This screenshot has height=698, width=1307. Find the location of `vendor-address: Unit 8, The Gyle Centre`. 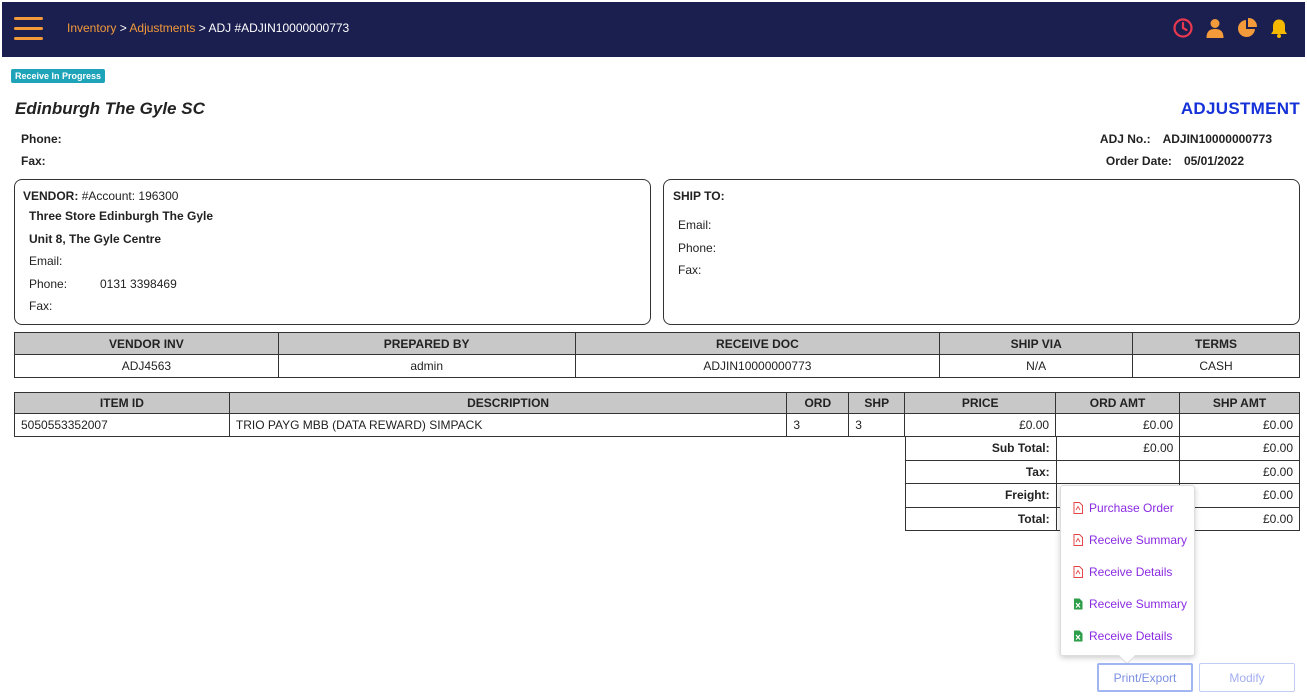

vendor-address: Unit 8, The Gyle Centre is located at coordinates (95, 239).